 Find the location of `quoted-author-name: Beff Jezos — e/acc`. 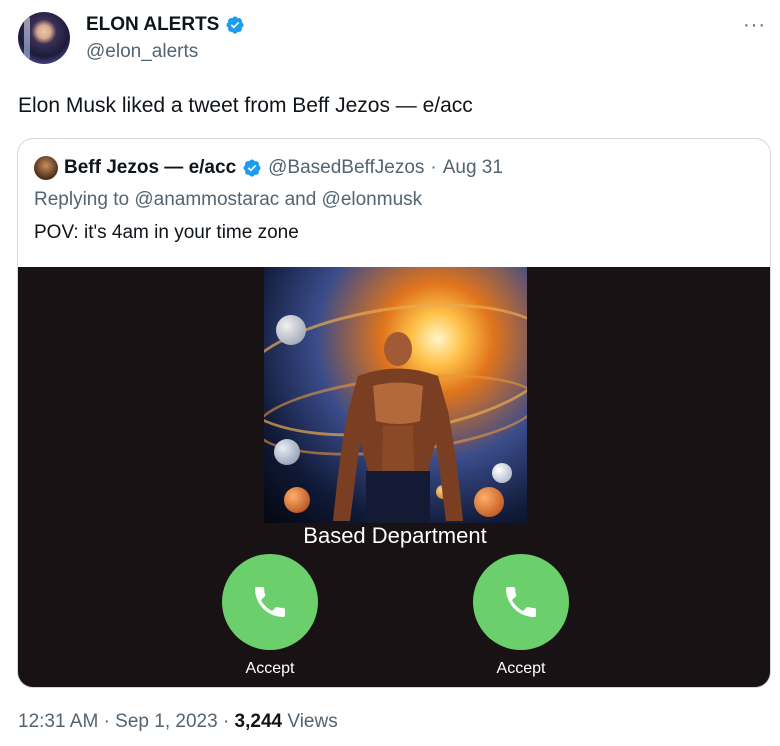

quoted-author-name: Beff Jezos — e/acc is located at coordinates (150, 168).